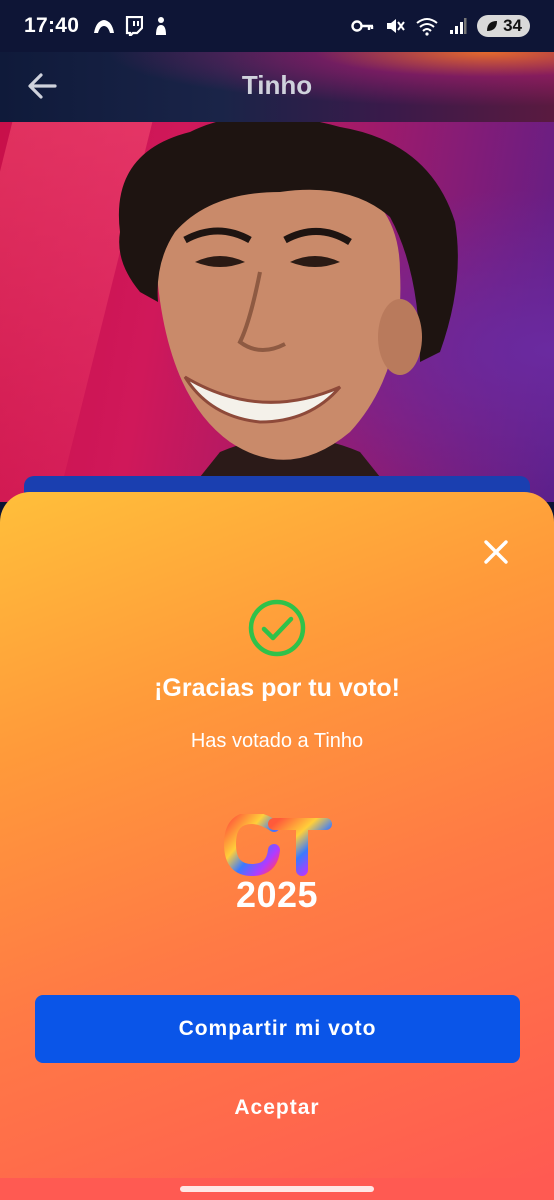 This screenshot has width=554, height=1200. Describe the element at coordinates (277, 741) in the screenshot. I see `voted-message: Has votado a Tinho` at that location.